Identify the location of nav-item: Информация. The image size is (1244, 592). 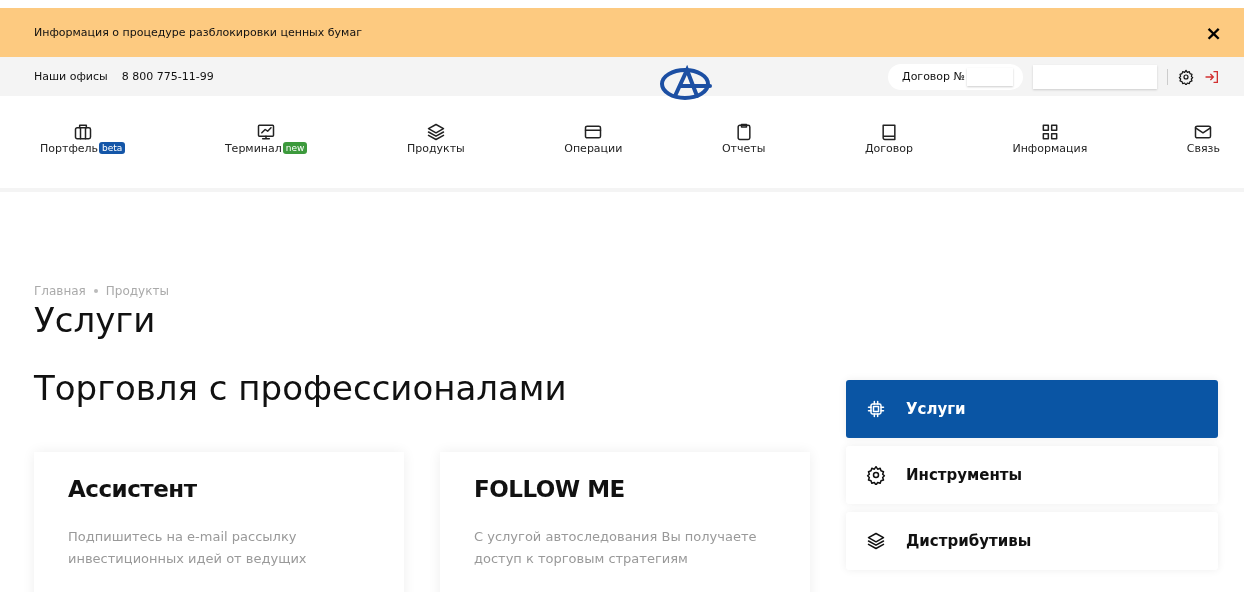
(1050, 155).